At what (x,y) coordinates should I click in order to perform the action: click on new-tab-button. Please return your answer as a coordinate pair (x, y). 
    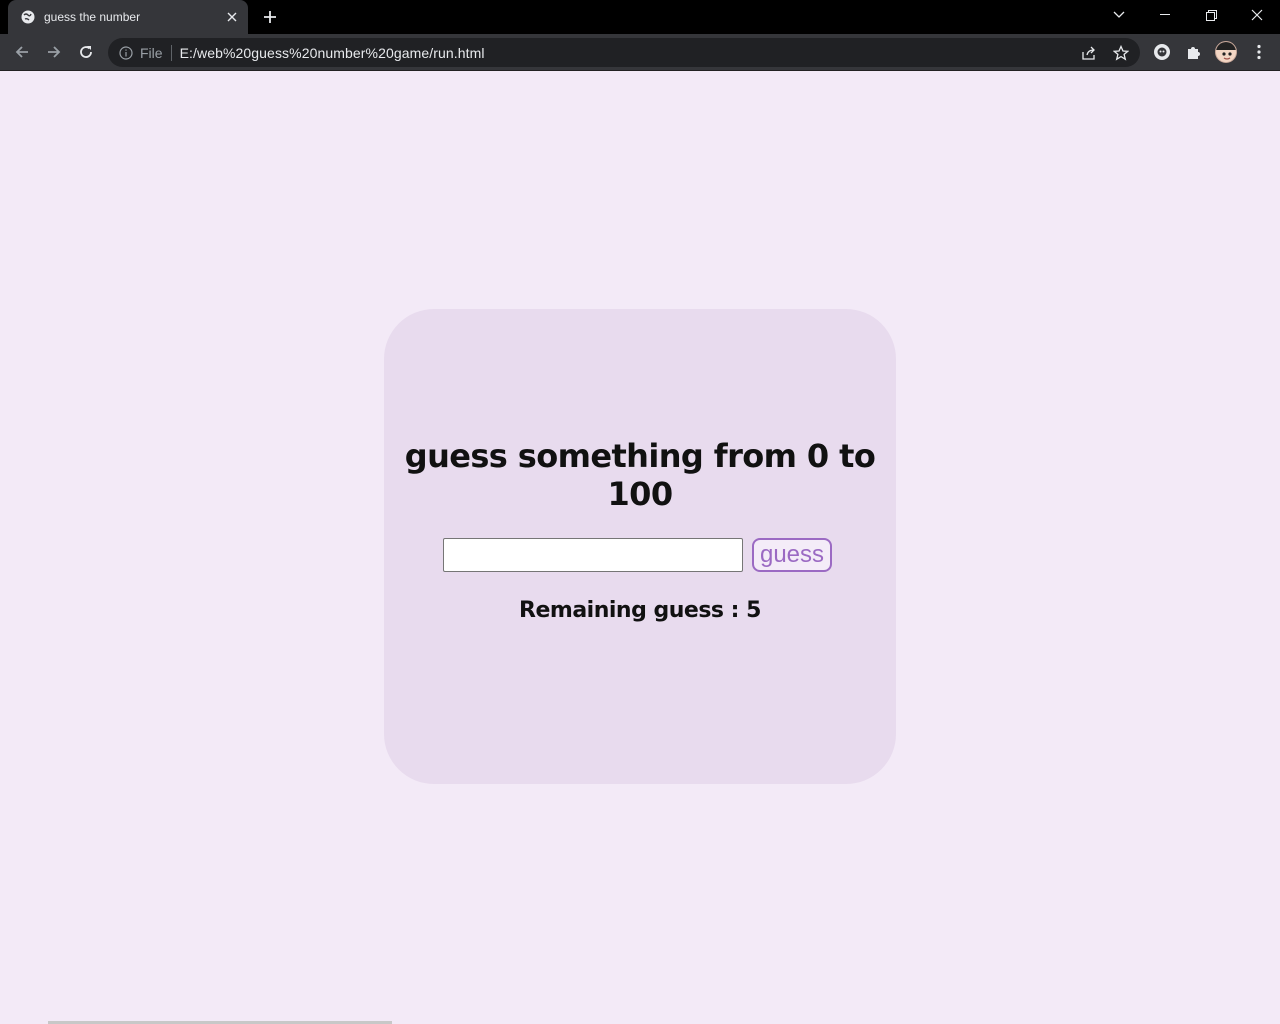
    Looking at the image, I should click on (270, 17).